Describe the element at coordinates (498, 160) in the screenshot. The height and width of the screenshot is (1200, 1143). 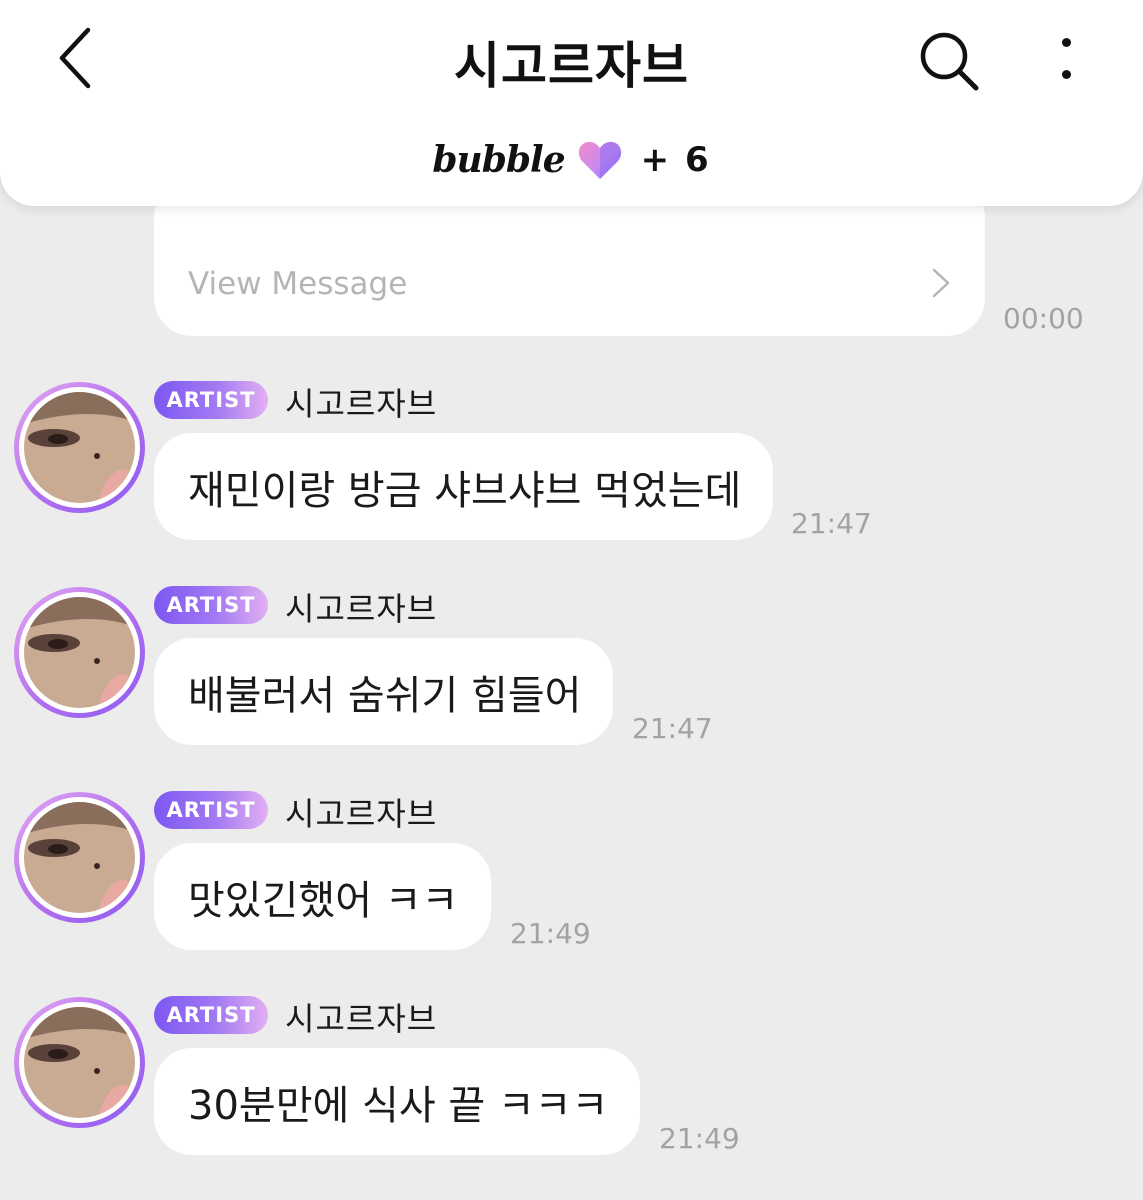
I see `bubble-logo: bubble` at that location.